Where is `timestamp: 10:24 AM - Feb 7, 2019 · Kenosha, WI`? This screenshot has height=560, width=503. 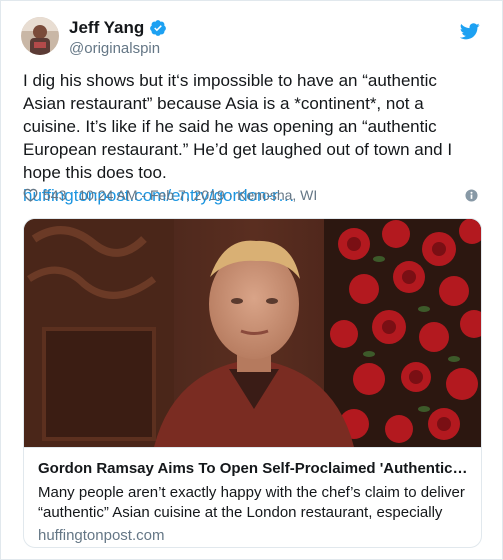
timestamp: 10:24 AM - Feb 7, 2019 · Kenosha, WI is located at coordinates (197, 195).